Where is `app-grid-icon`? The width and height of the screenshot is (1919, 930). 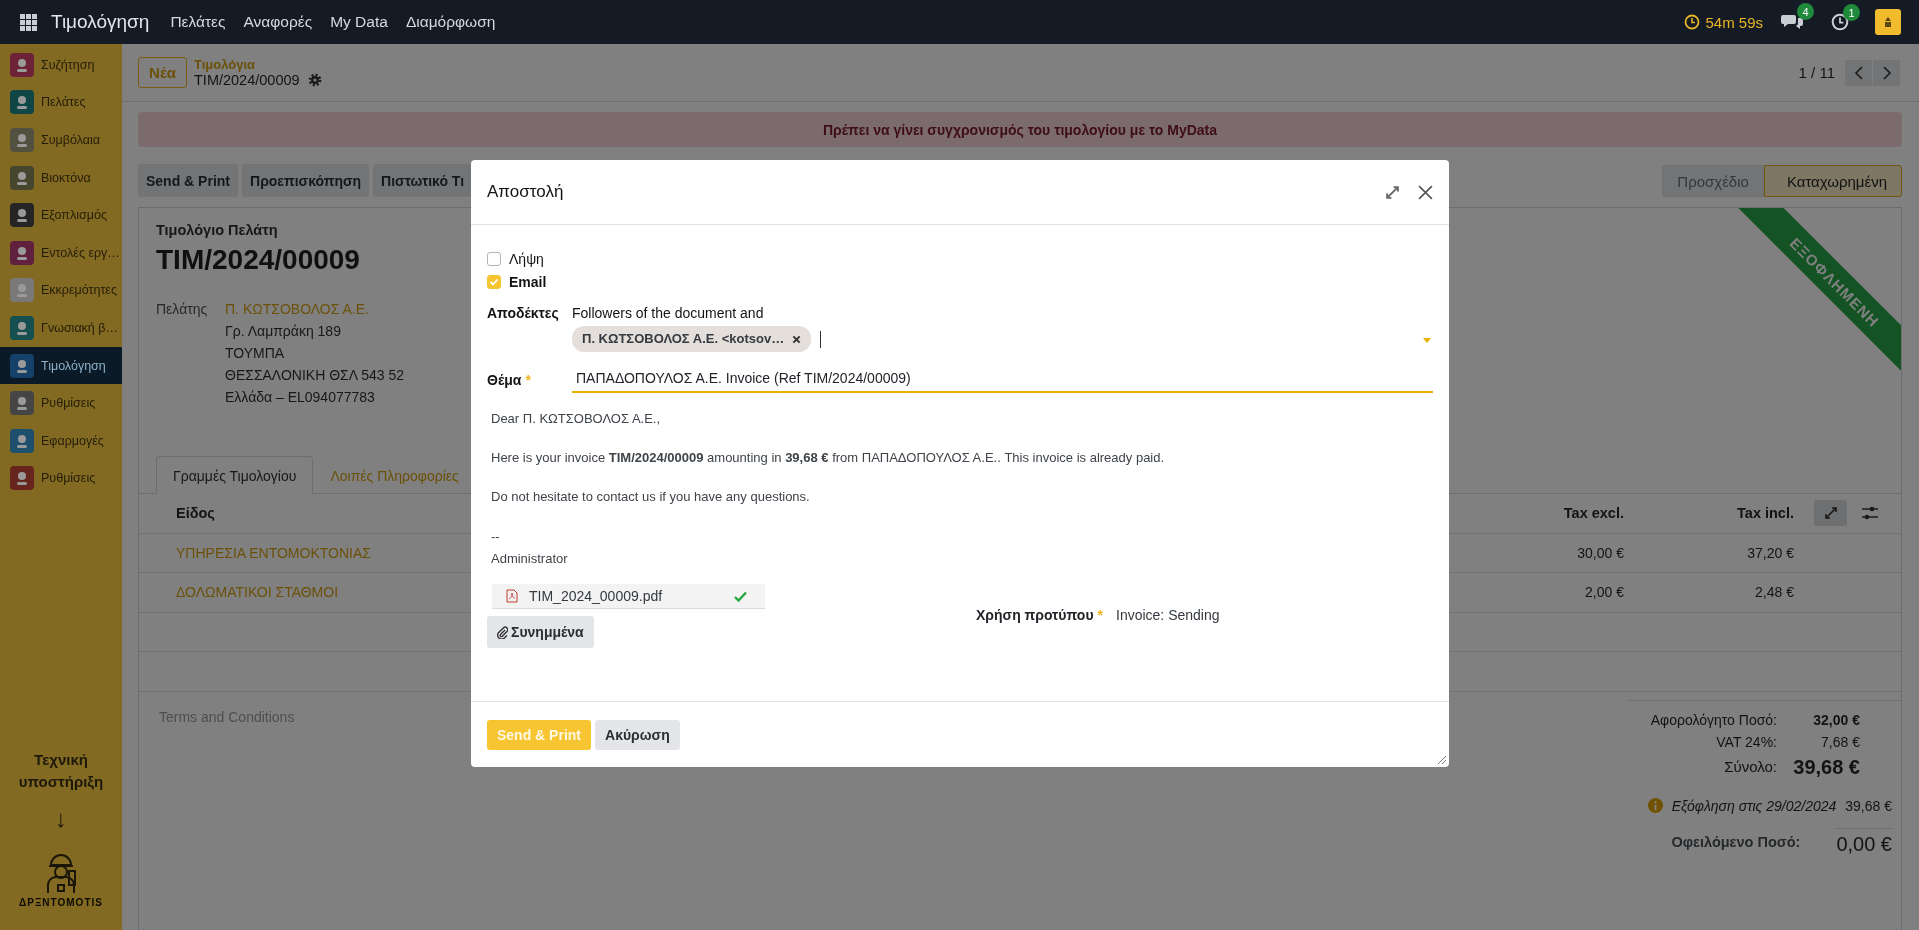
app-grid-icon is located at coordinates (28, 22).